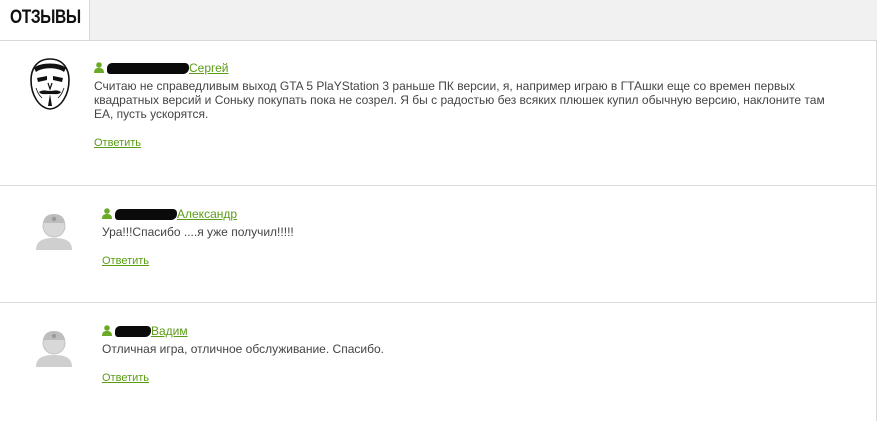 The image size is (879, 421). I want to click on author-name-link: Сергей, so click(209, 68).